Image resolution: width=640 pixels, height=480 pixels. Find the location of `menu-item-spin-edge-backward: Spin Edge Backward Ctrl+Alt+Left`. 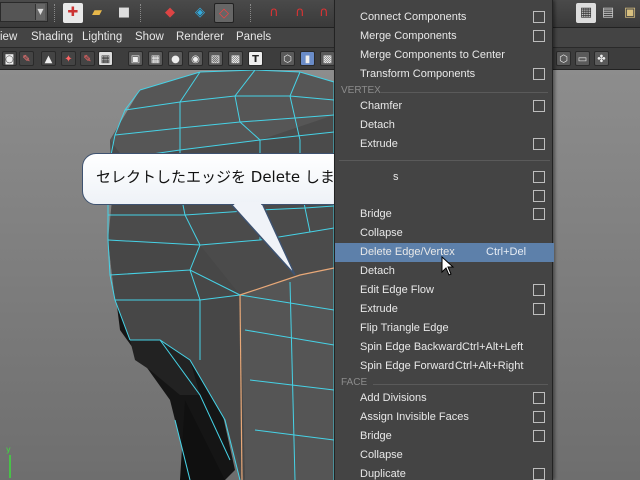

menu-item-spin-edge-backward: Spin Edge Backward Ctrl+Alt+Left is located at coordinates (444, 347).